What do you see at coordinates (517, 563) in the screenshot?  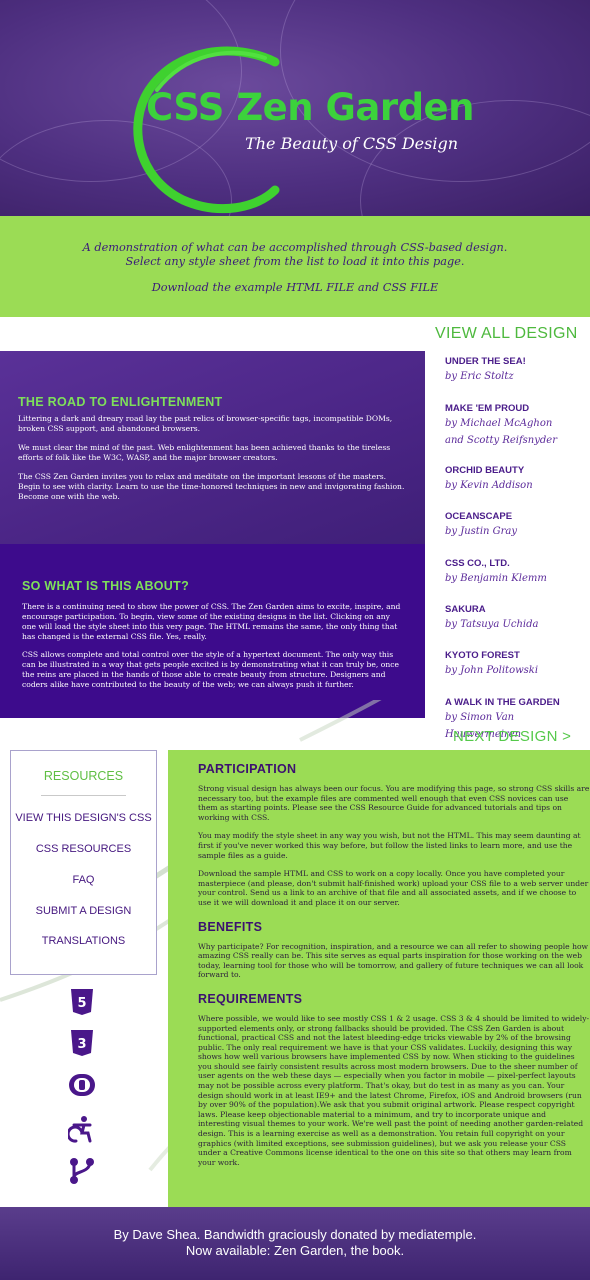 I see `design-name: CSS CO., LTD.` at bounding box center [517, 563].